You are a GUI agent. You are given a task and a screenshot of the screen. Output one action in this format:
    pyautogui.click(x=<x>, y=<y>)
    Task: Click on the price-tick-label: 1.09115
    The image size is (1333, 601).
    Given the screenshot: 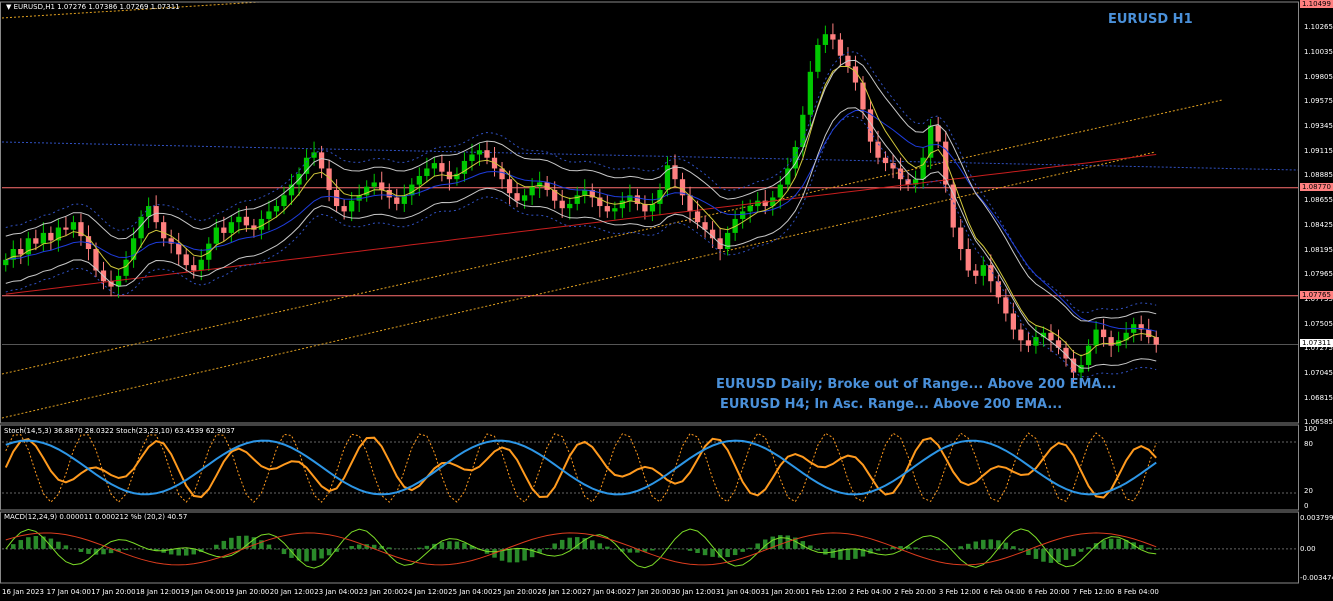 What is the action you would take?
    pyautogui.click(x=1318, y=150)
    